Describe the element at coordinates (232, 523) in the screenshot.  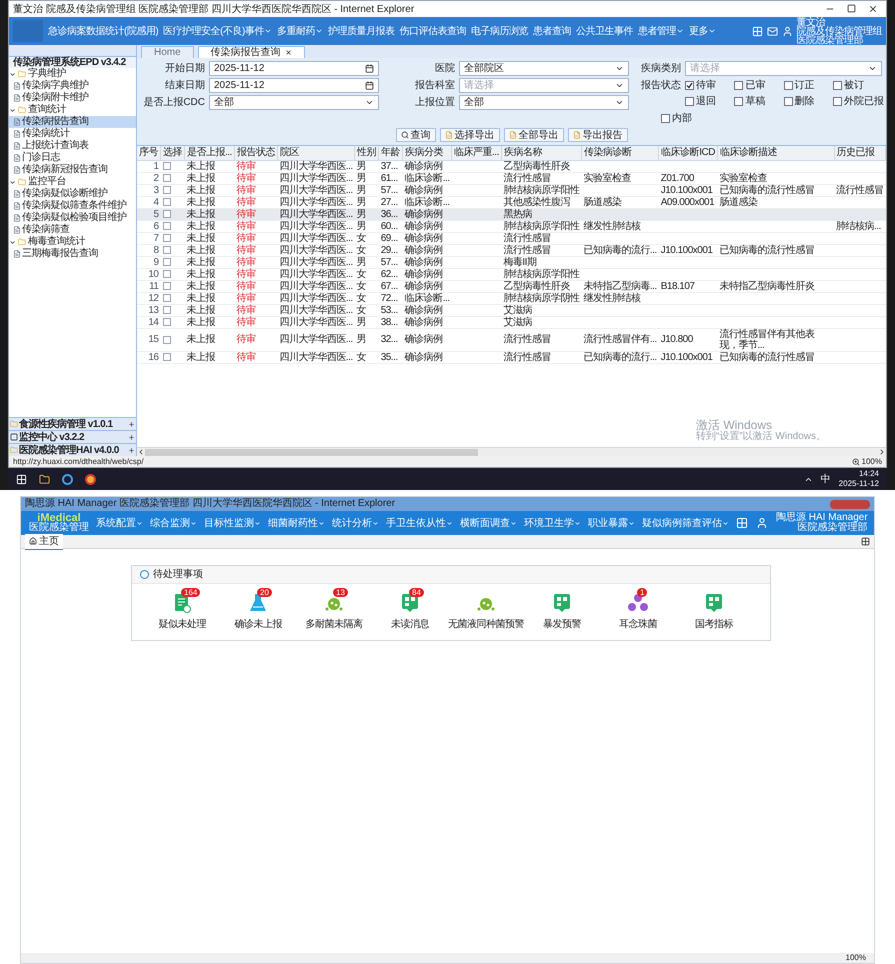
I see `nav-menu-item: 目标性监测` at that location.